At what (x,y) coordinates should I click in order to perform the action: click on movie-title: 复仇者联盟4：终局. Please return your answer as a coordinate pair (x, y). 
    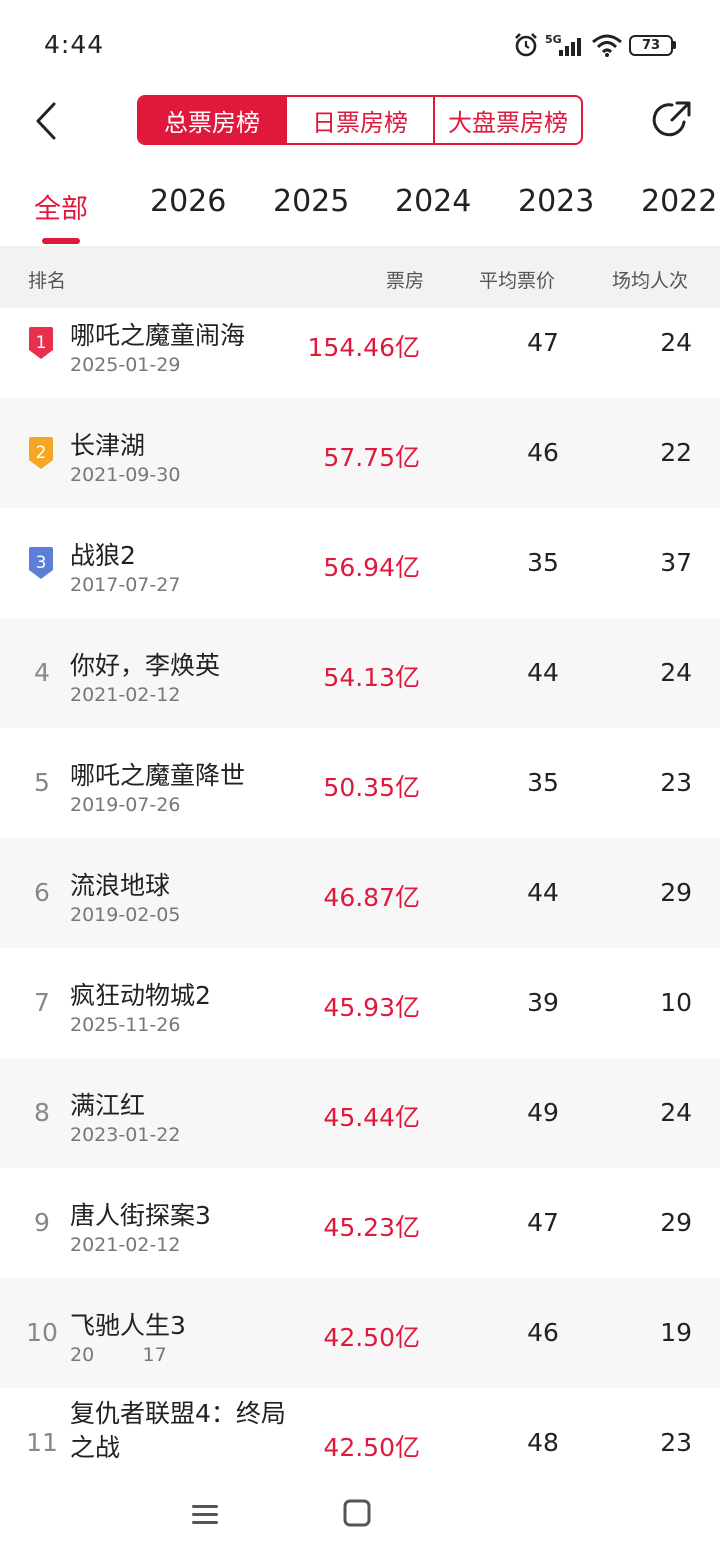
    Looking at the image, I should click on (178, 1413).